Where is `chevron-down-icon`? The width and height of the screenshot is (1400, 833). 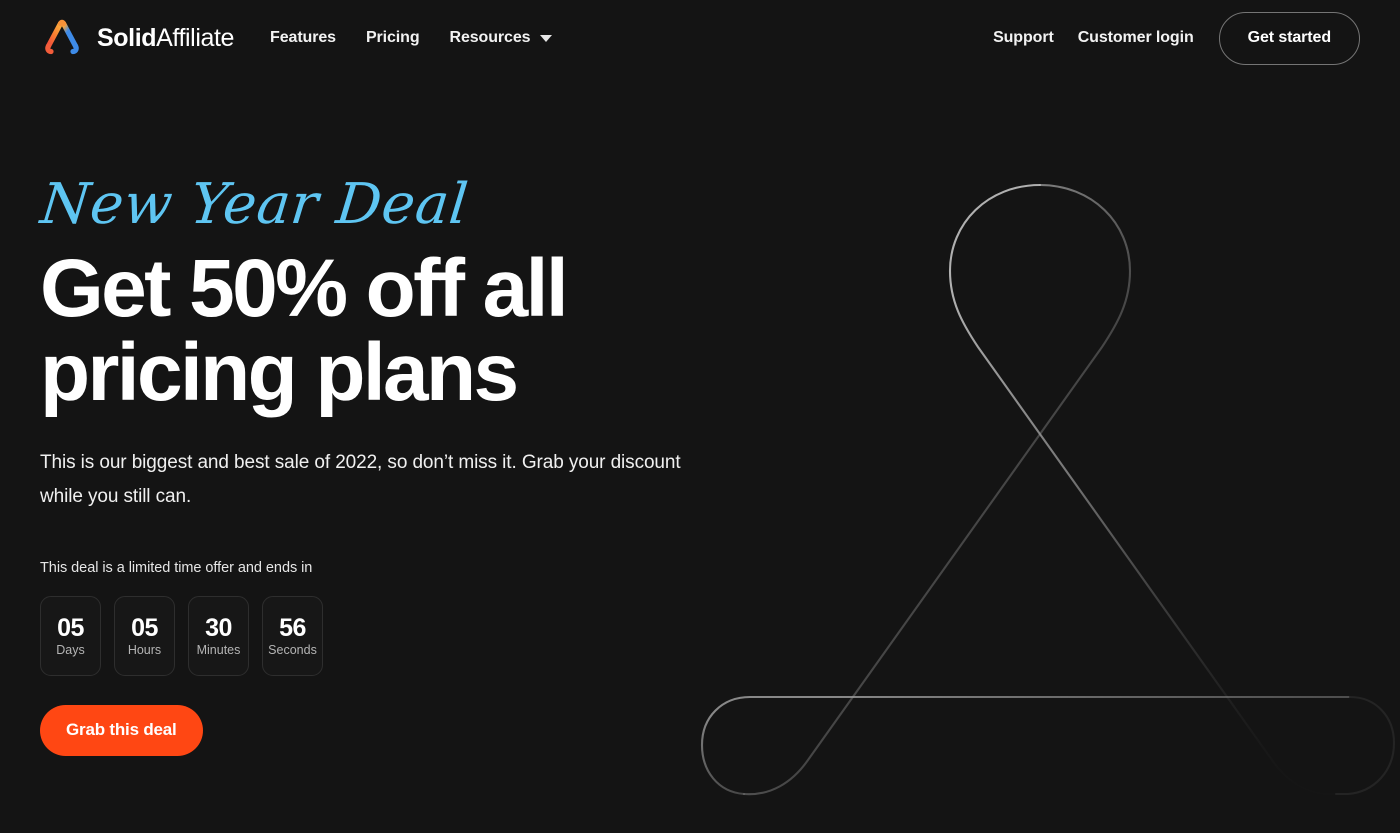 chevron-down-icon is located at coordinates (546, 38).